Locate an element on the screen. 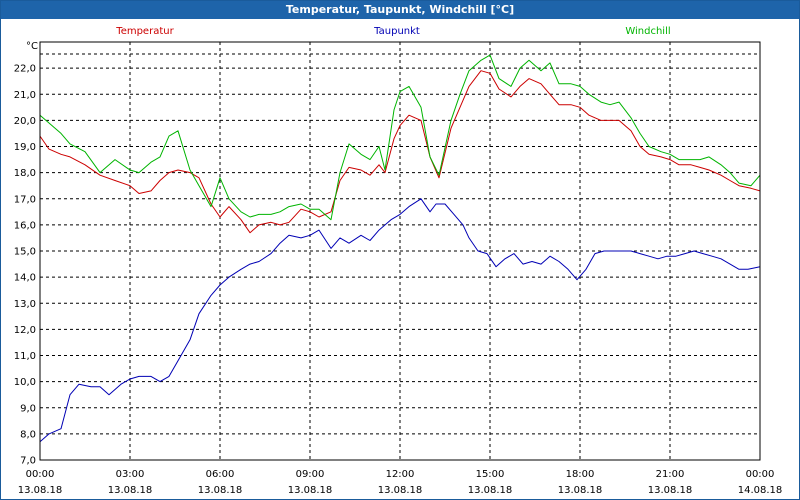 The width and height of the screenshot is (800, 500). x-tick-time-label: 06:00 is located at coordinates (220, 474).